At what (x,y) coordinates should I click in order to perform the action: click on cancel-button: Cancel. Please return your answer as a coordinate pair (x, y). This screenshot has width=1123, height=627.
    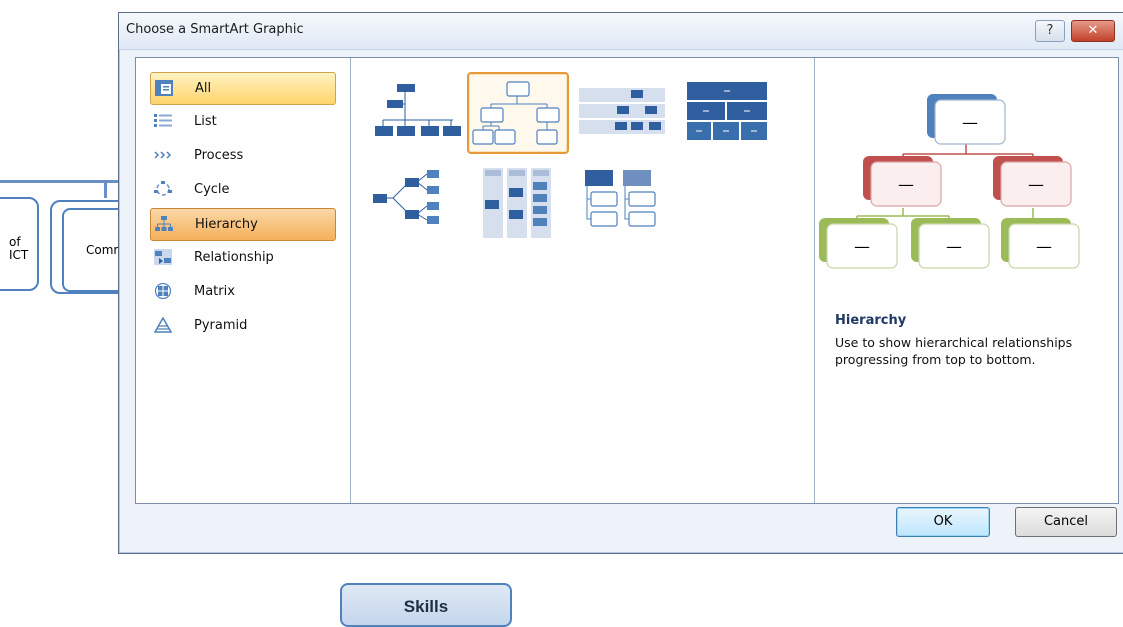
    Looking at the image, I should click on (1066, 522).